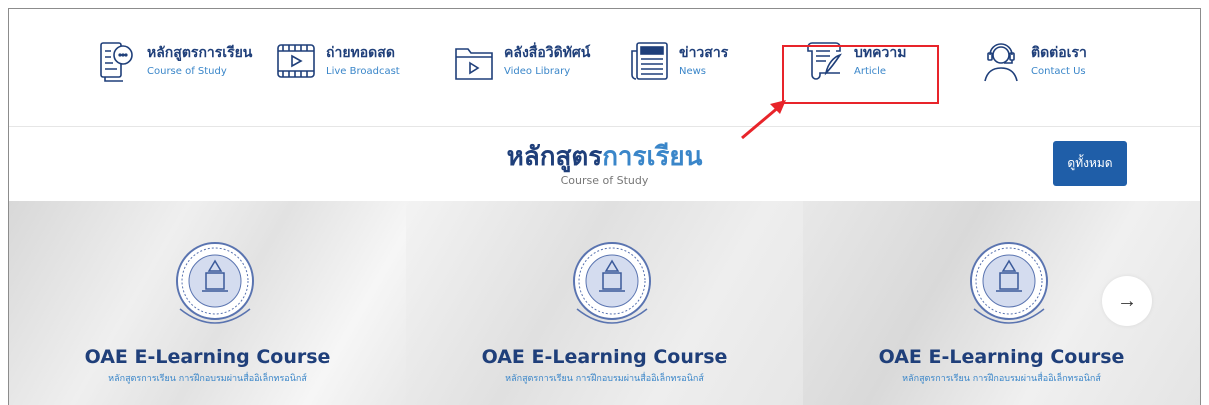 This screenshot has height=405, width=1209. What do you see at coordinates (649, 61) in the screenshot?
I see `news-icon` at bounding box center [649, 61].